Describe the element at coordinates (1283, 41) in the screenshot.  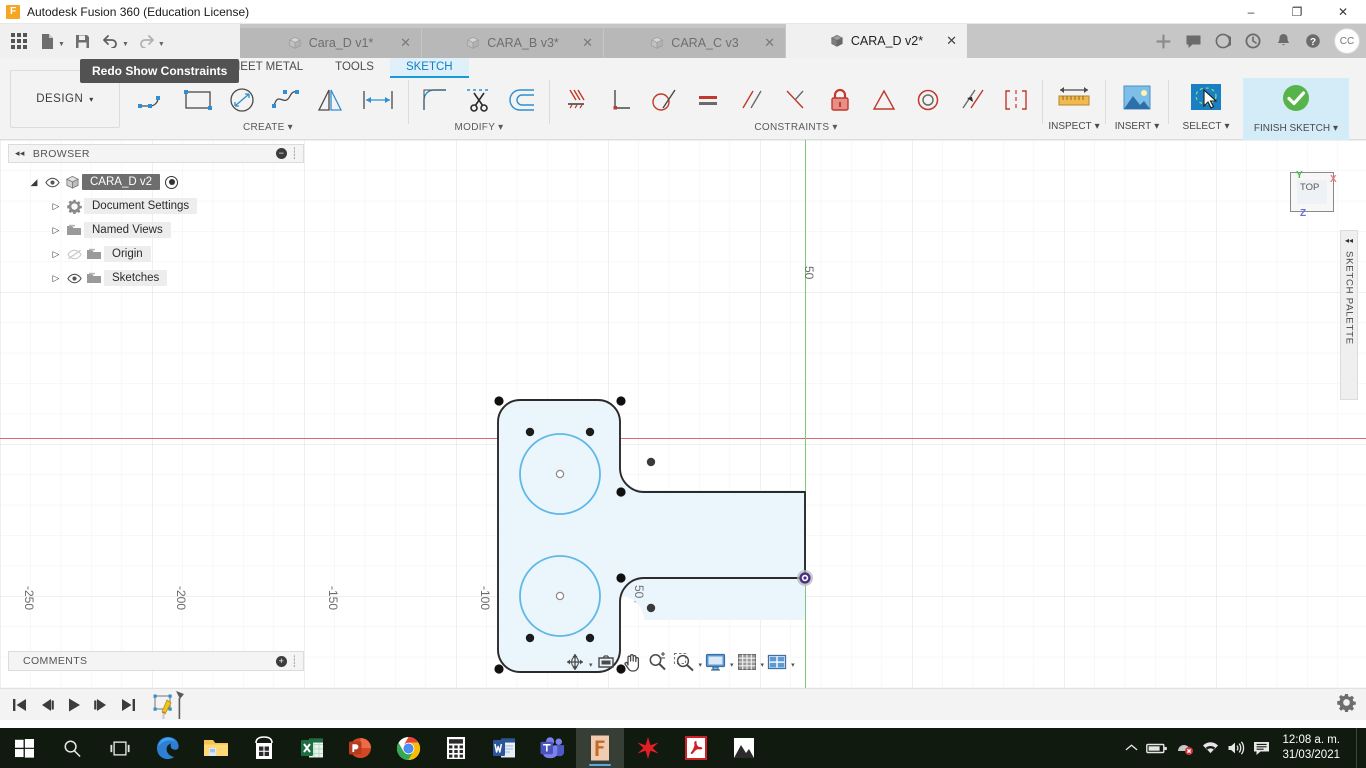
I see `notifications-icon` at that location.